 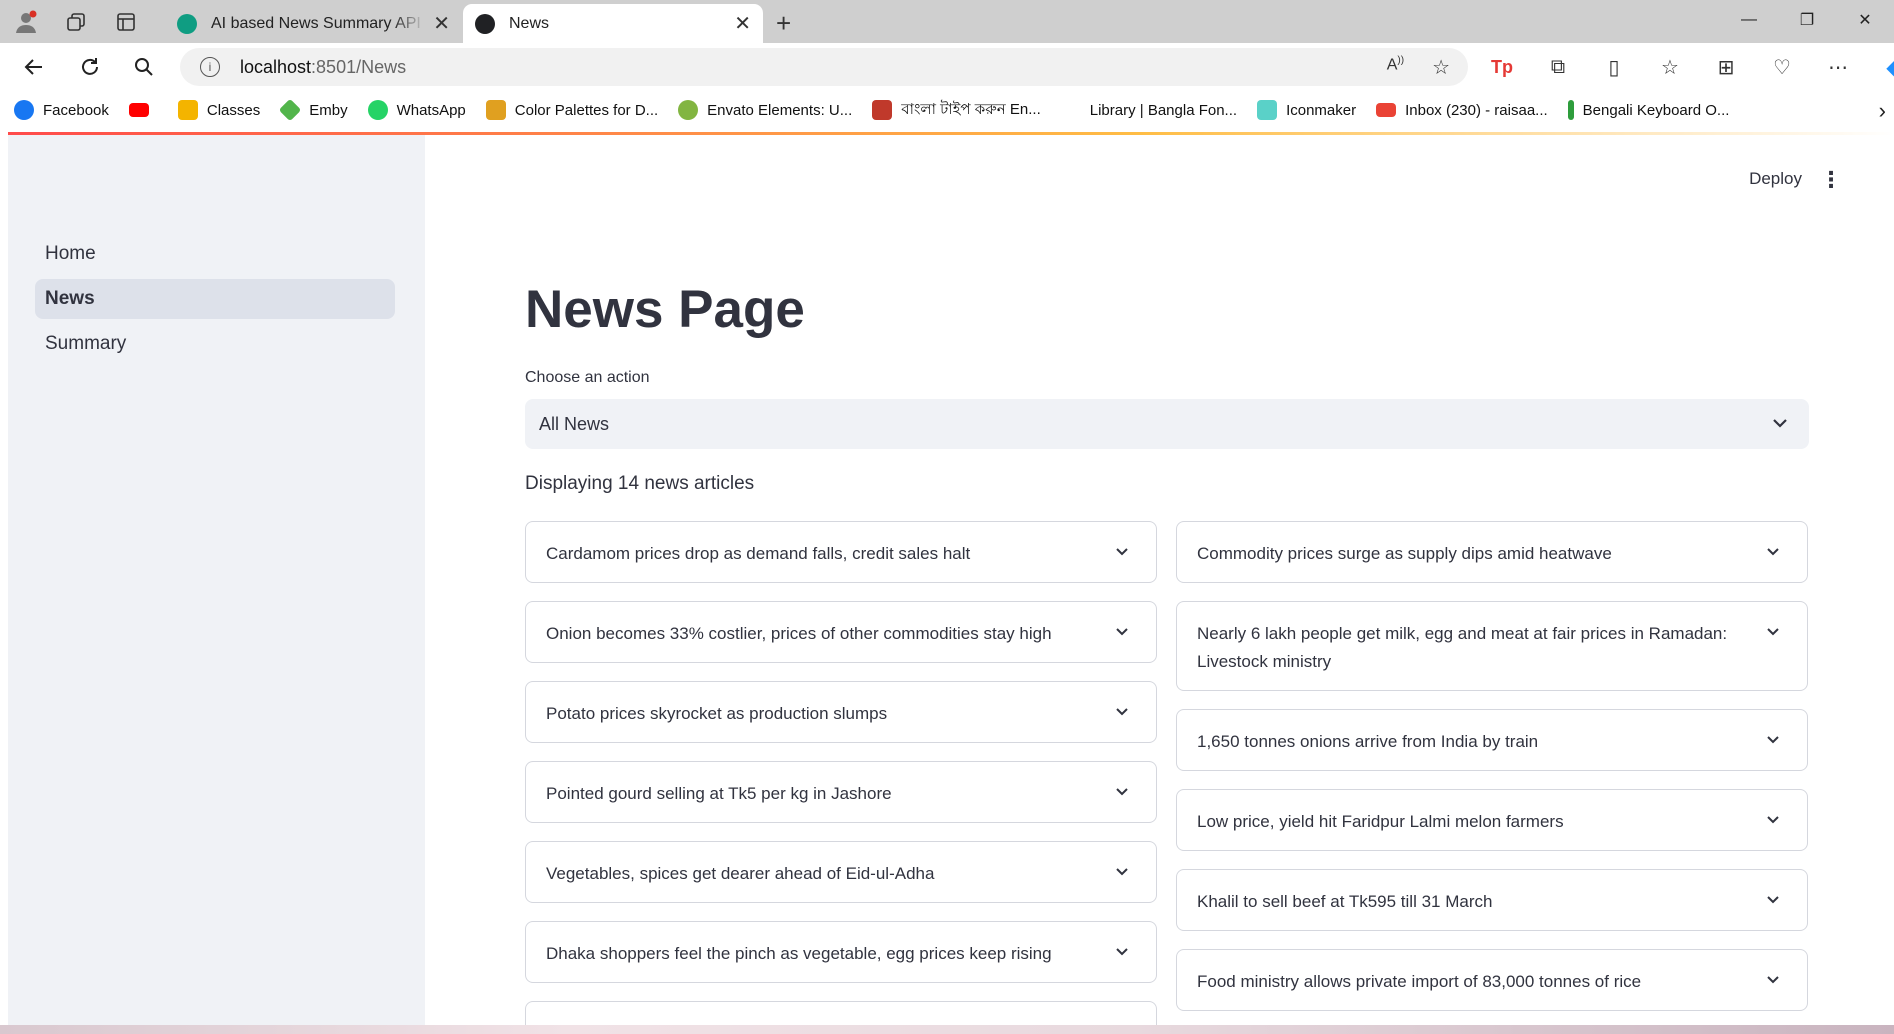 What do you see at coordinates (215, 299) in the screenshot?
I see `sidebar-item-news: News` at bounding box center [215, 299].